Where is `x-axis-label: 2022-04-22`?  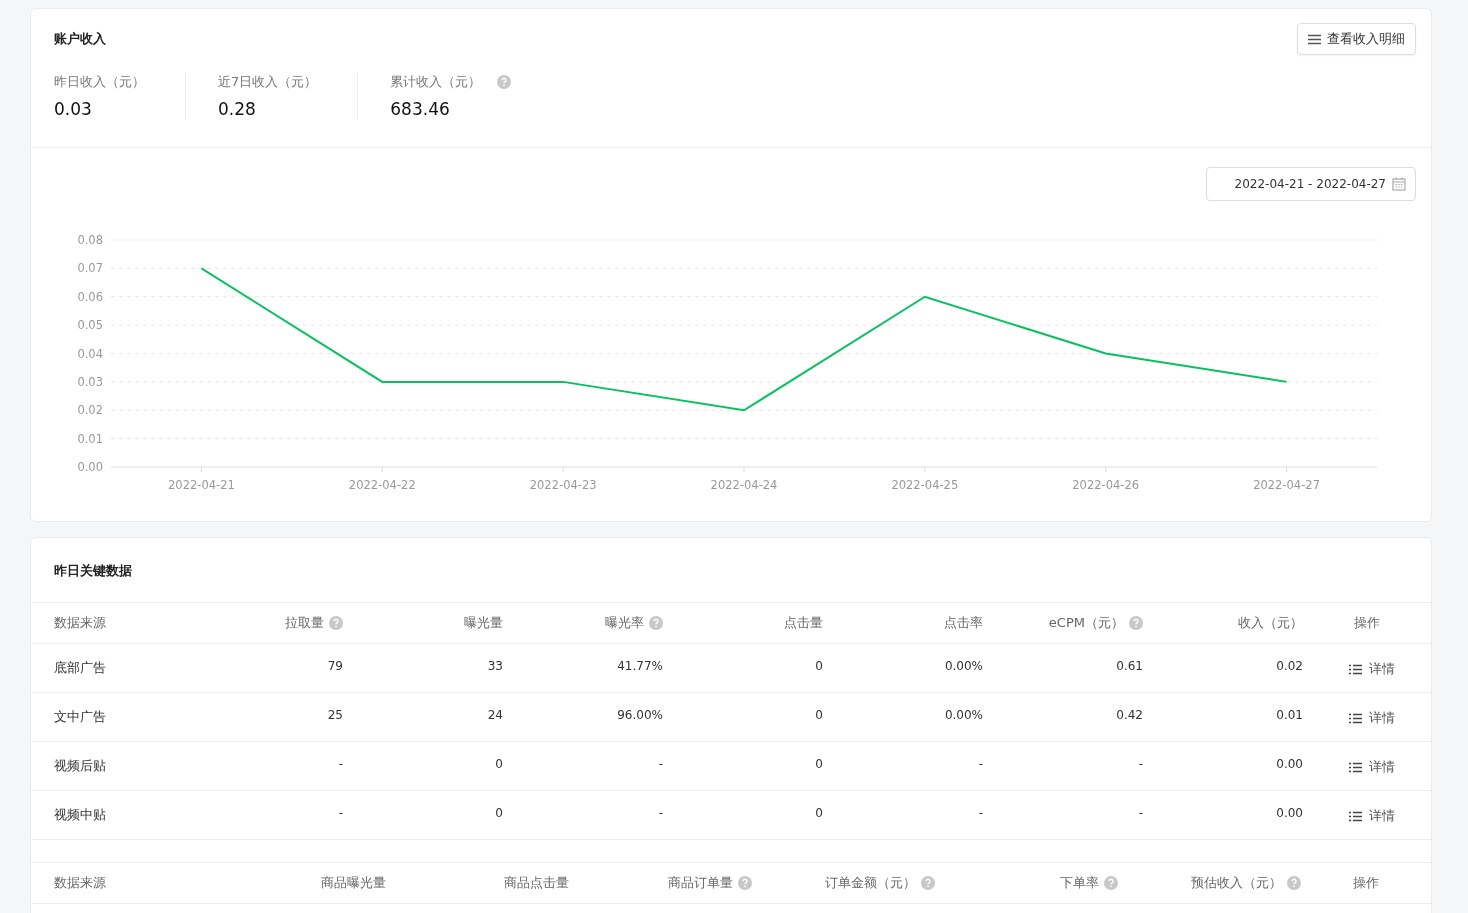
x-axis-label: 2022-04-22 is located at coordinates (382, 485).